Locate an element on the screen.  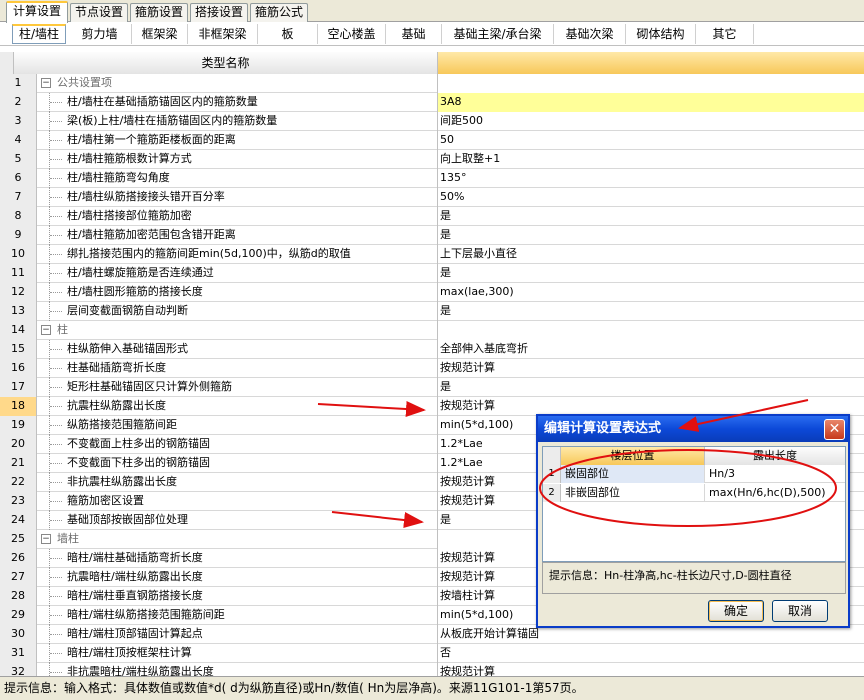
table-row: 31 暗柱/端柱顶按框架柱计算 否 is located at coordinates (432, 653).